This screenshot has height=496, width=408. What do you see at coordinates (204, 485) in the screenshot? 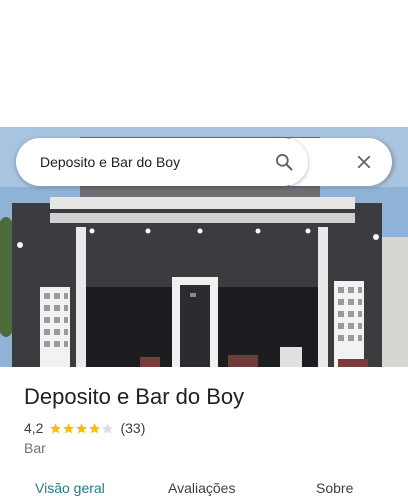
I see `tab-bar: Visão geral Avaliações Sobre` at bounding box center [204, 485].